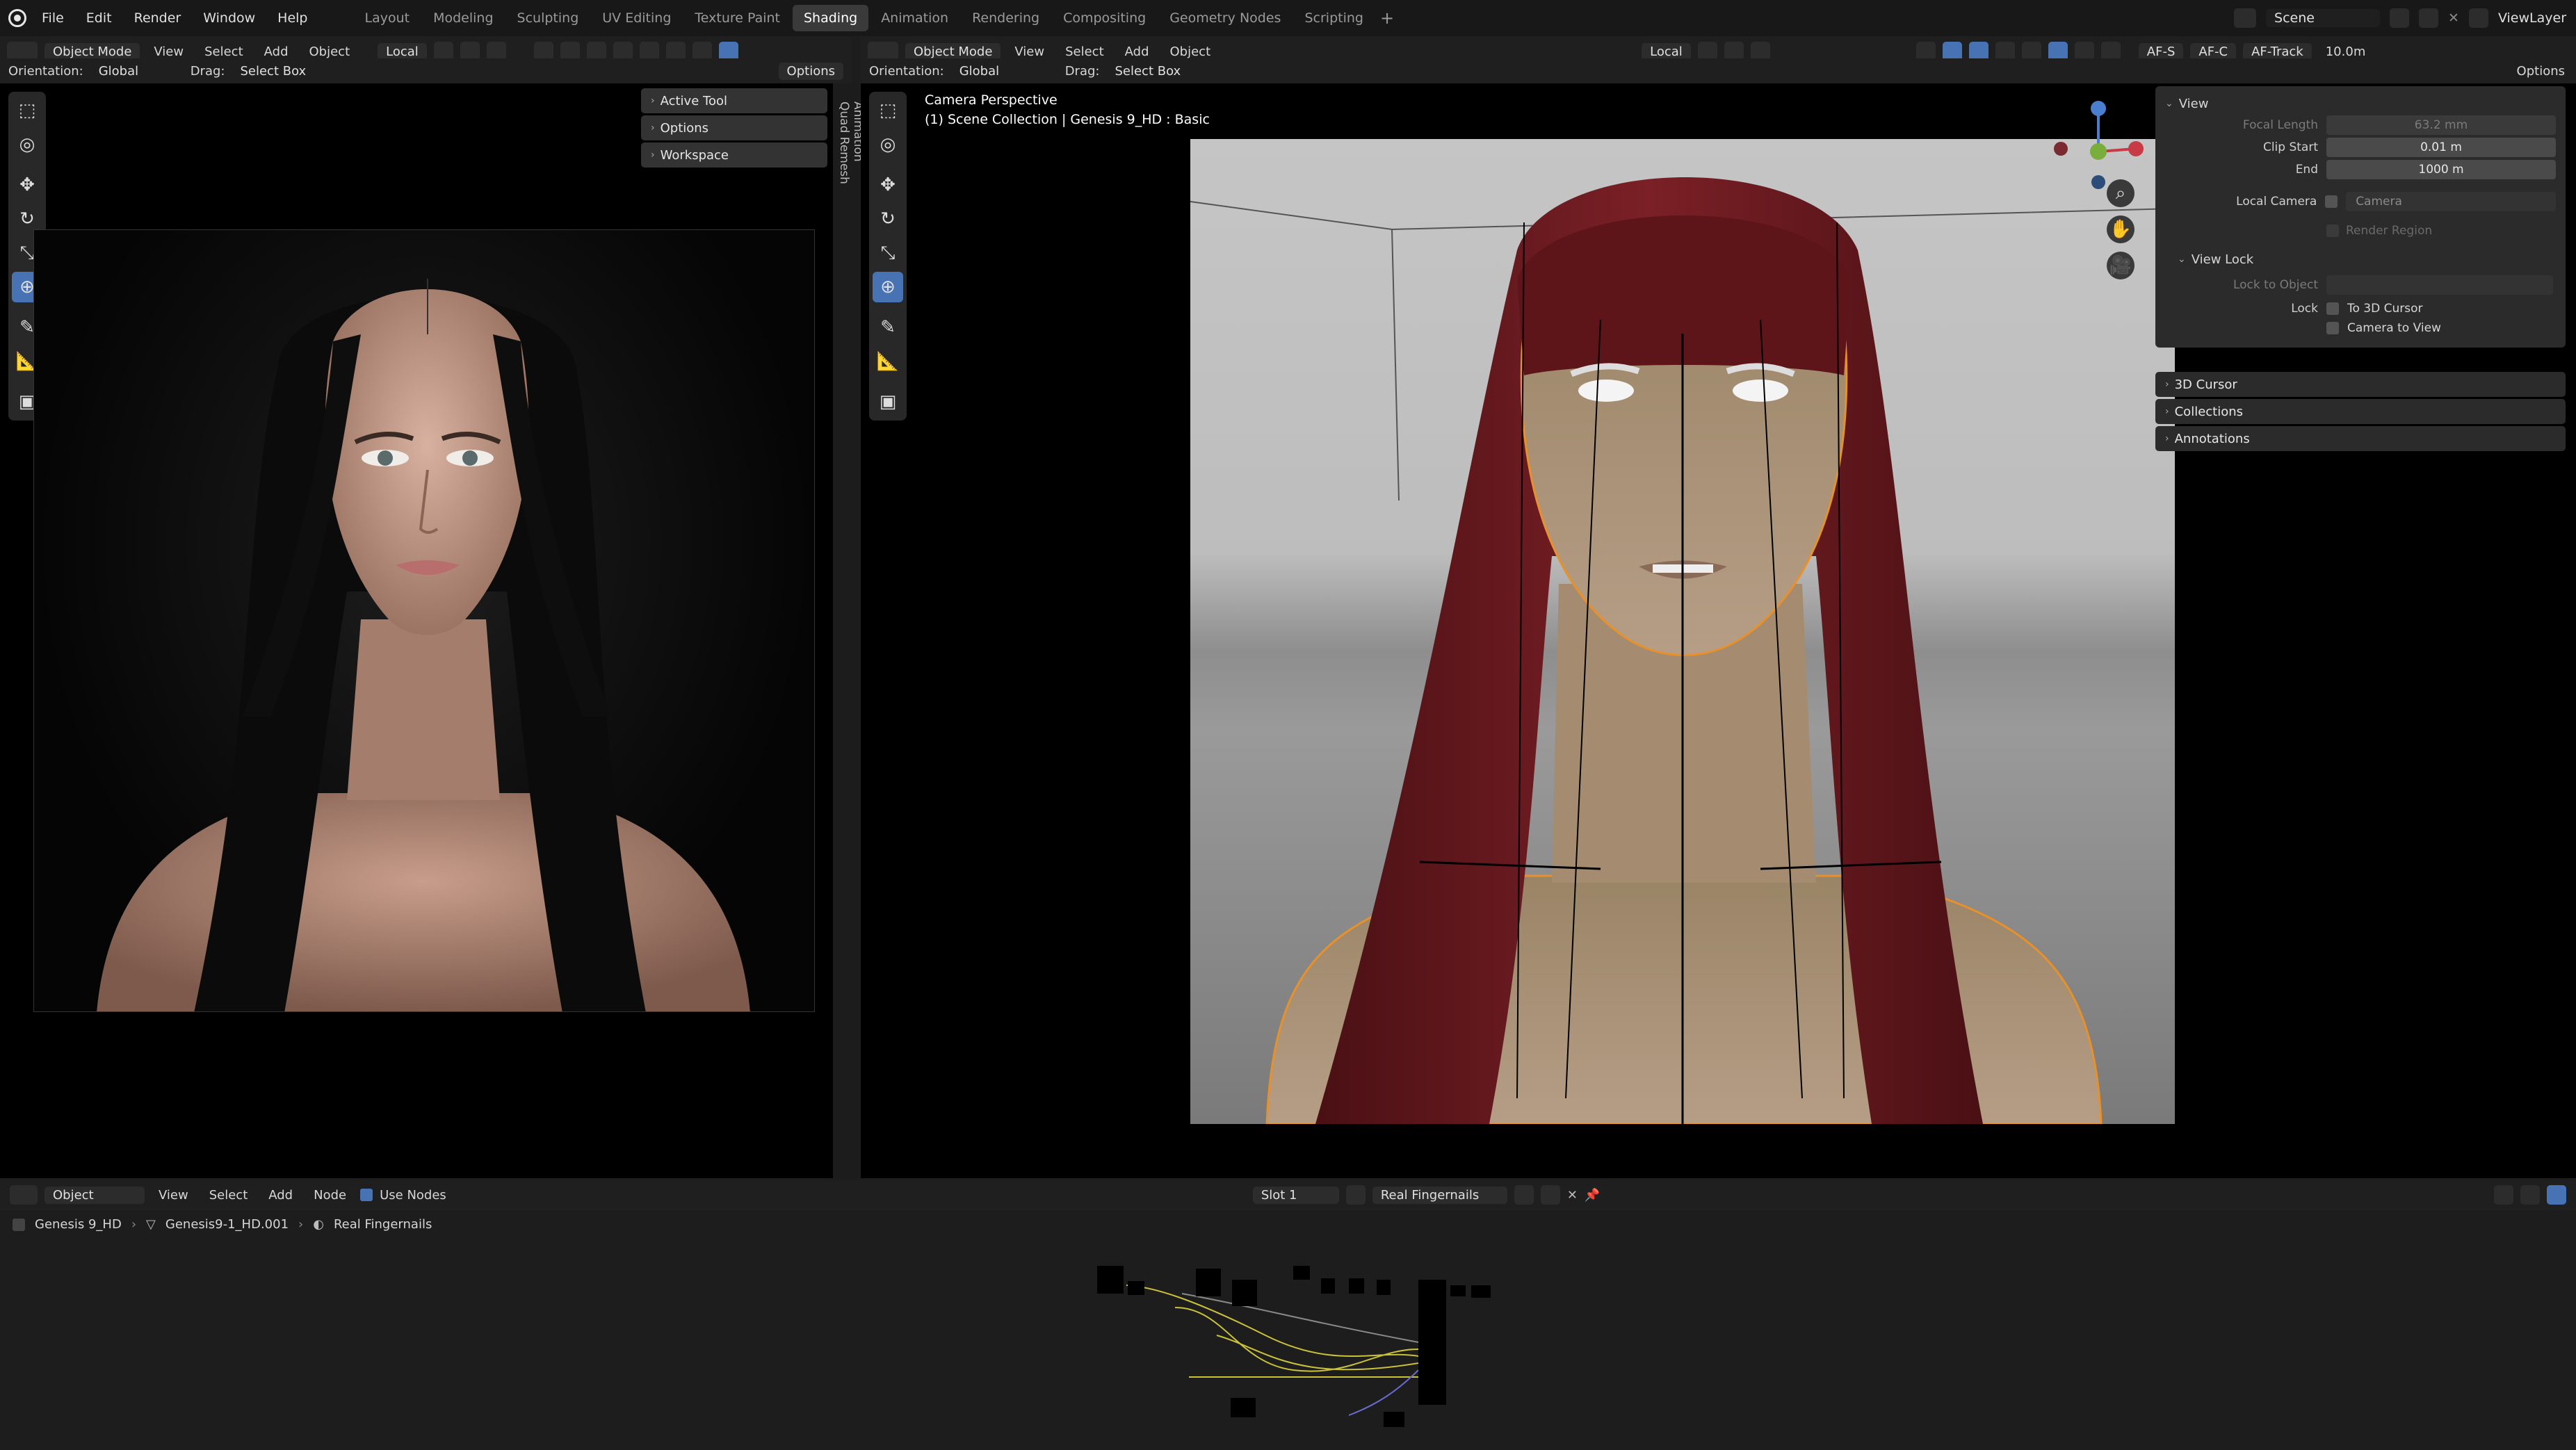 Image resolution: width=2576 pixels, height=1450 pixels. What do you see at coordinates (292, 18) in the screenshot?
I see `menu-help: Help` at bounding box center [292, 18].